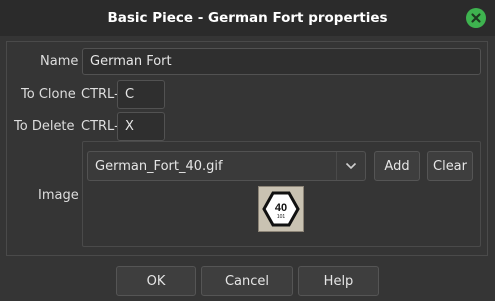  Describe the element at coordinates (58, 195) in the screenshot. I see `image-label: Image` at that location.